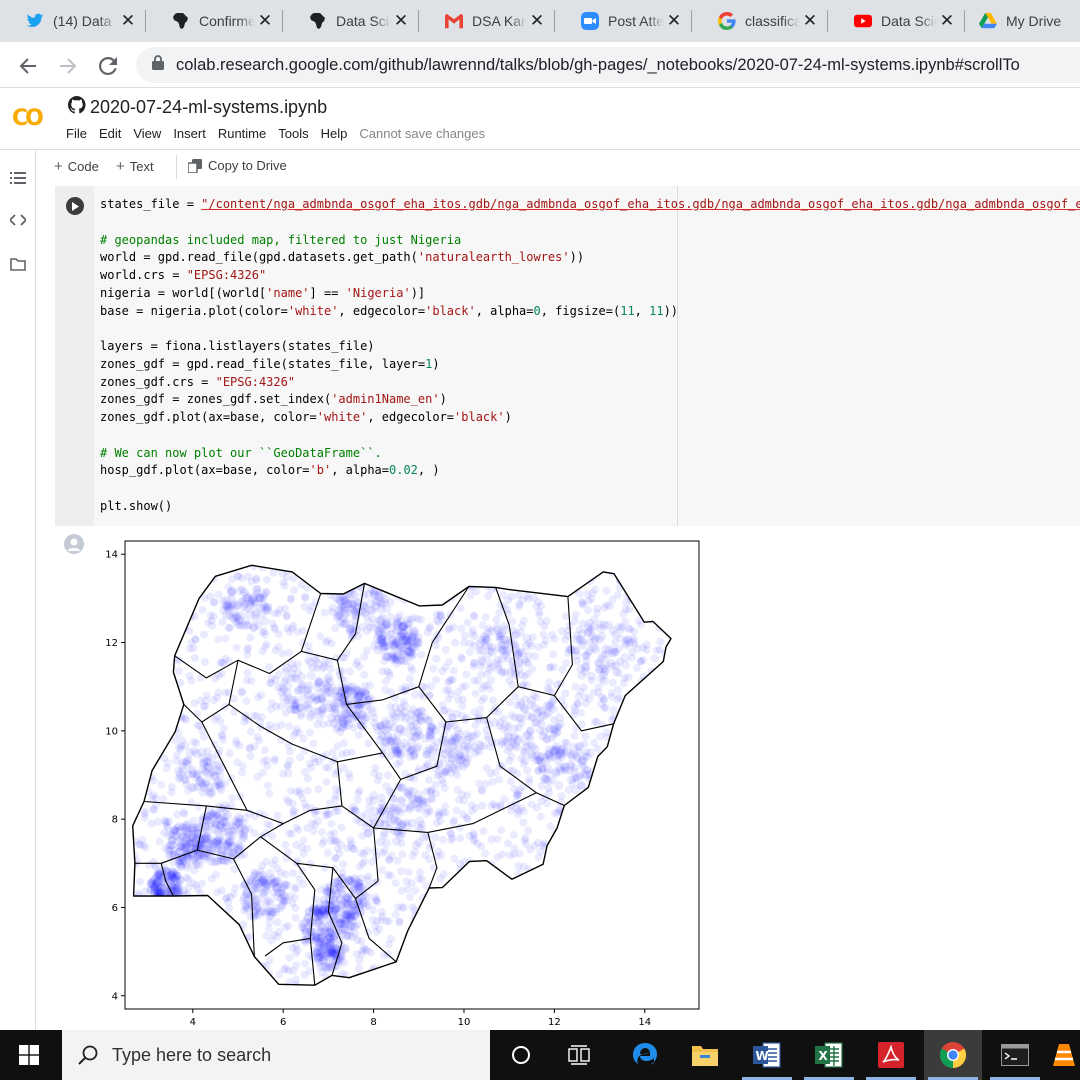 The width and height of the screenshot is (1080, 1080). What do you see at coordinates (75, 206) in the screenshot?
I see `run-cell-button` at bounding box center [75, 206].